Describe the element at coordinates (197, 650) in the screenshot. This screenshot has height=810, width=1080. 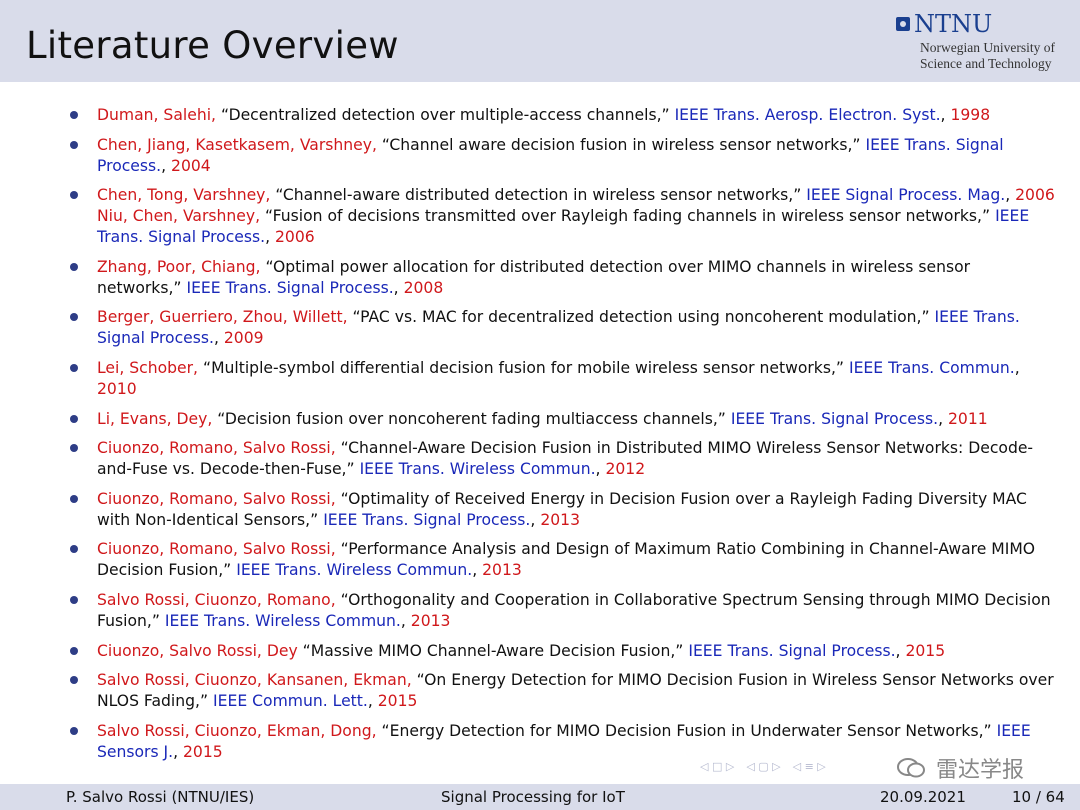
I see `reference-authors: Ciuonzo, Salvo Rossi, Dey` at that location.